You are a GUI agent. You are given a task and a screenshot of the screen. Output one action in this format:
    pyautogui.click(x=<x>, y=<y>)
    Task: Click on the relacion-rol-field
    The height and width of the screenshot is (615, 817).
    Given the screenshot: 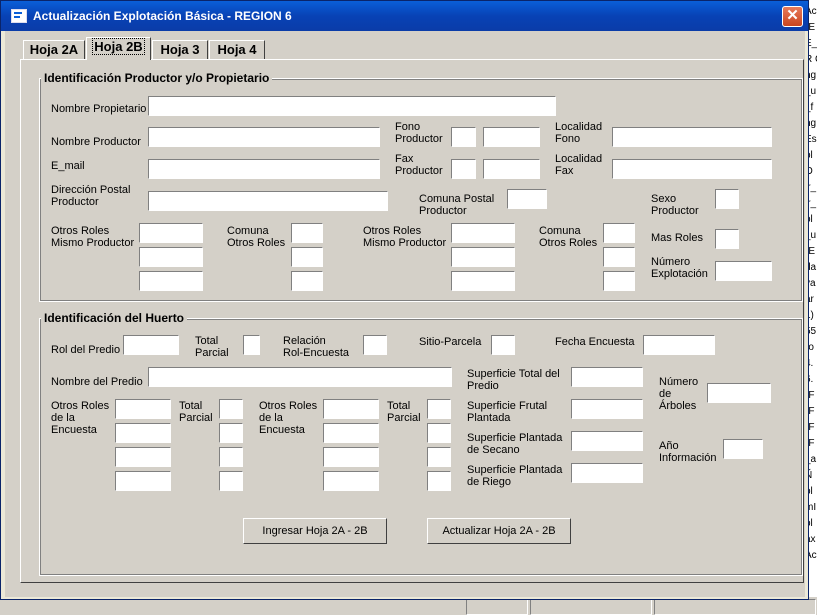 What is the action you would take?
    pyautogui.click(x=375, y=345)
    